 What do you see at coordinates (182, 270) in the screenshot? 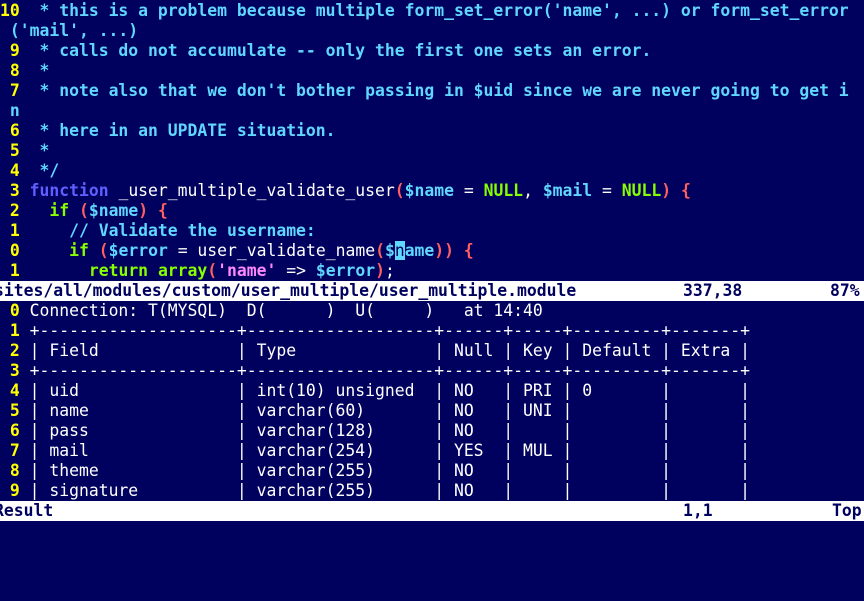
I see `code-token: array` at bounding box center [182, 270].